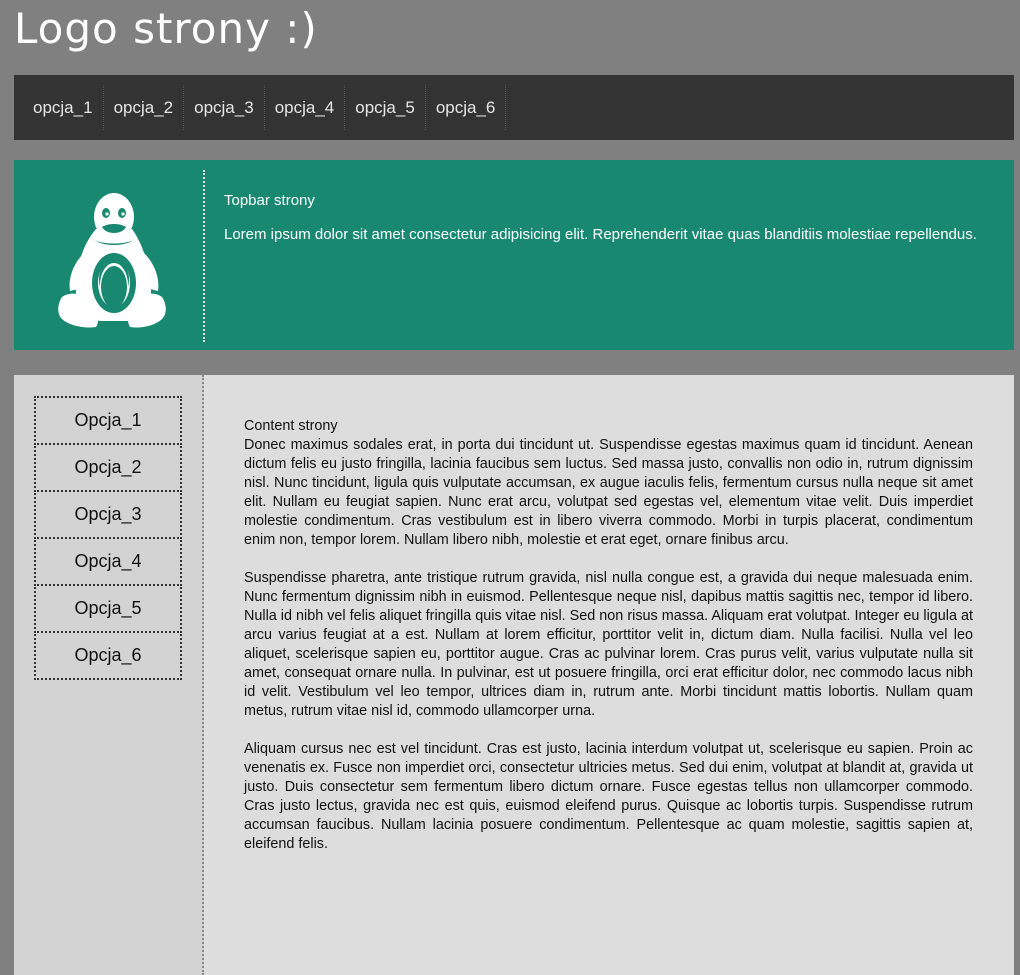 The height and width of the screenshot is (975, 1020). What do you see at coordinates (269, 200) in the screenshot?
I see `topbar-title: Topbar strony` at bounding box center [269, 200].